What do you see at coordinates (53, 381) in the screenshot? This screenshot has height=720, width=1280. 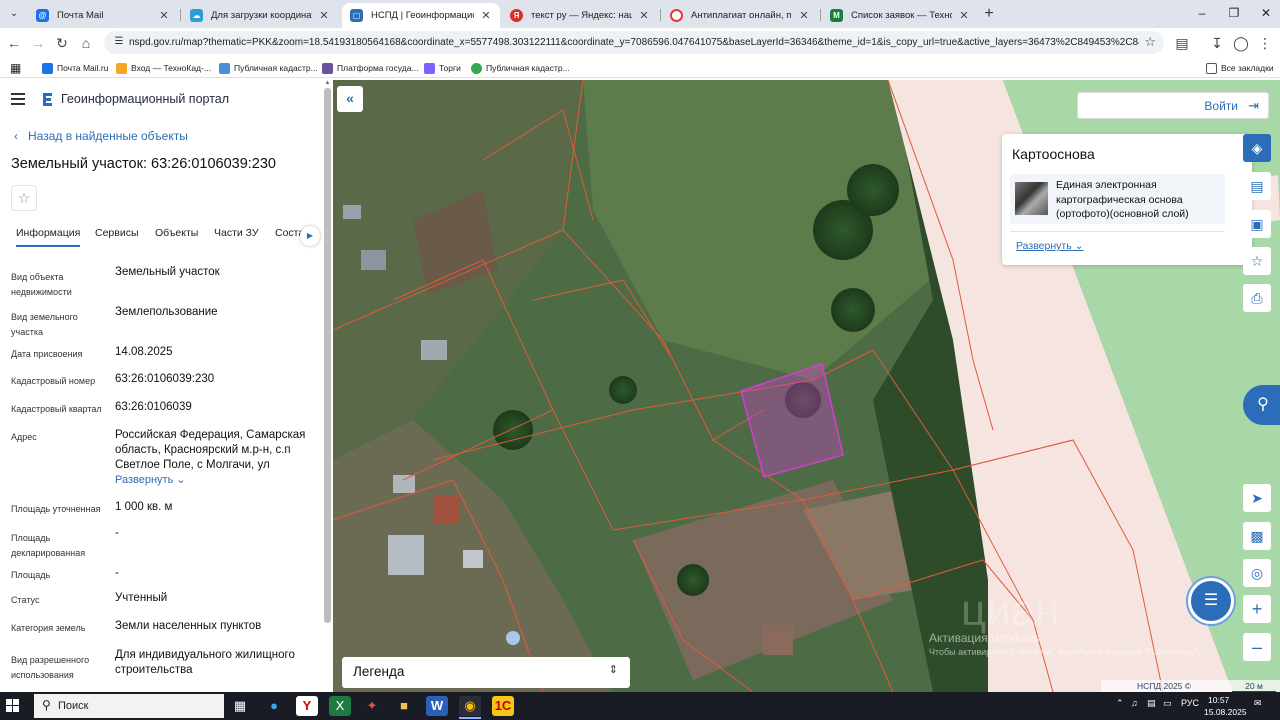 I see `row-label: Кадастровый номер` at bounding box center [53, 381].